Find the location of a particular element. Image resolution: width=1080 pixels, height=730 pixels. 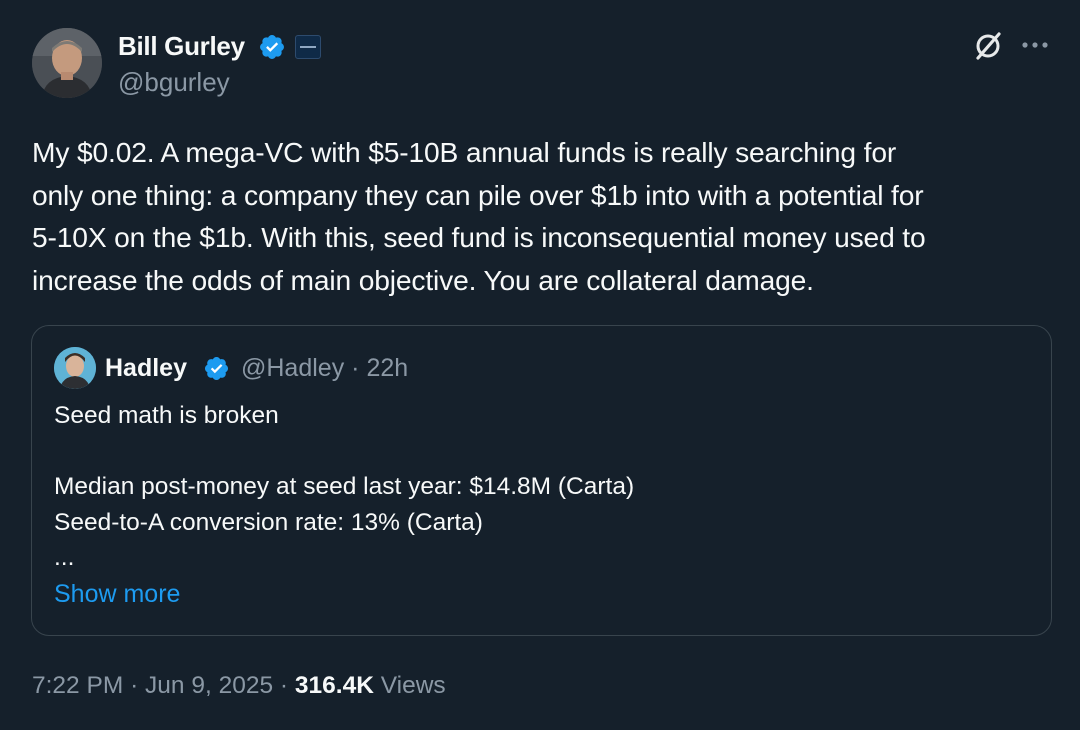

quote-author-avatar is located at coordinates (75, 368).